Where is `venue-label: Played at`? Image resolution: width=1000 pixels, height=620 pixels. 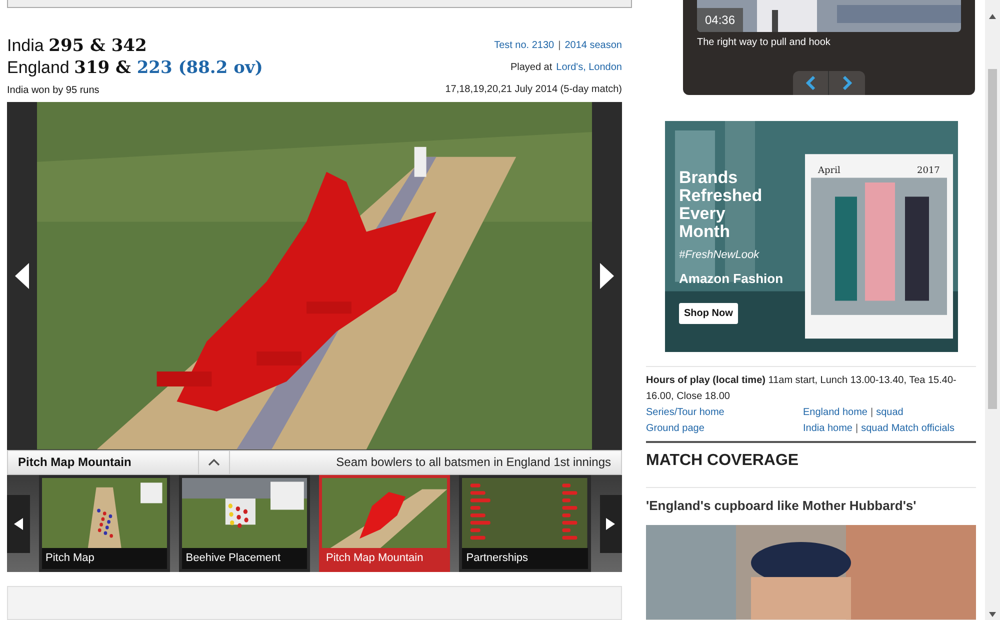
venue-label: Played at is located at coordinates (531, 67).